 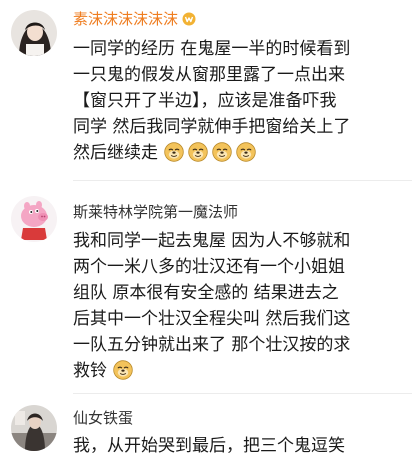 I want to click on comment-line: 一队五分钟就出来了 那个壮汉按的求, so click(x=212, y=345).